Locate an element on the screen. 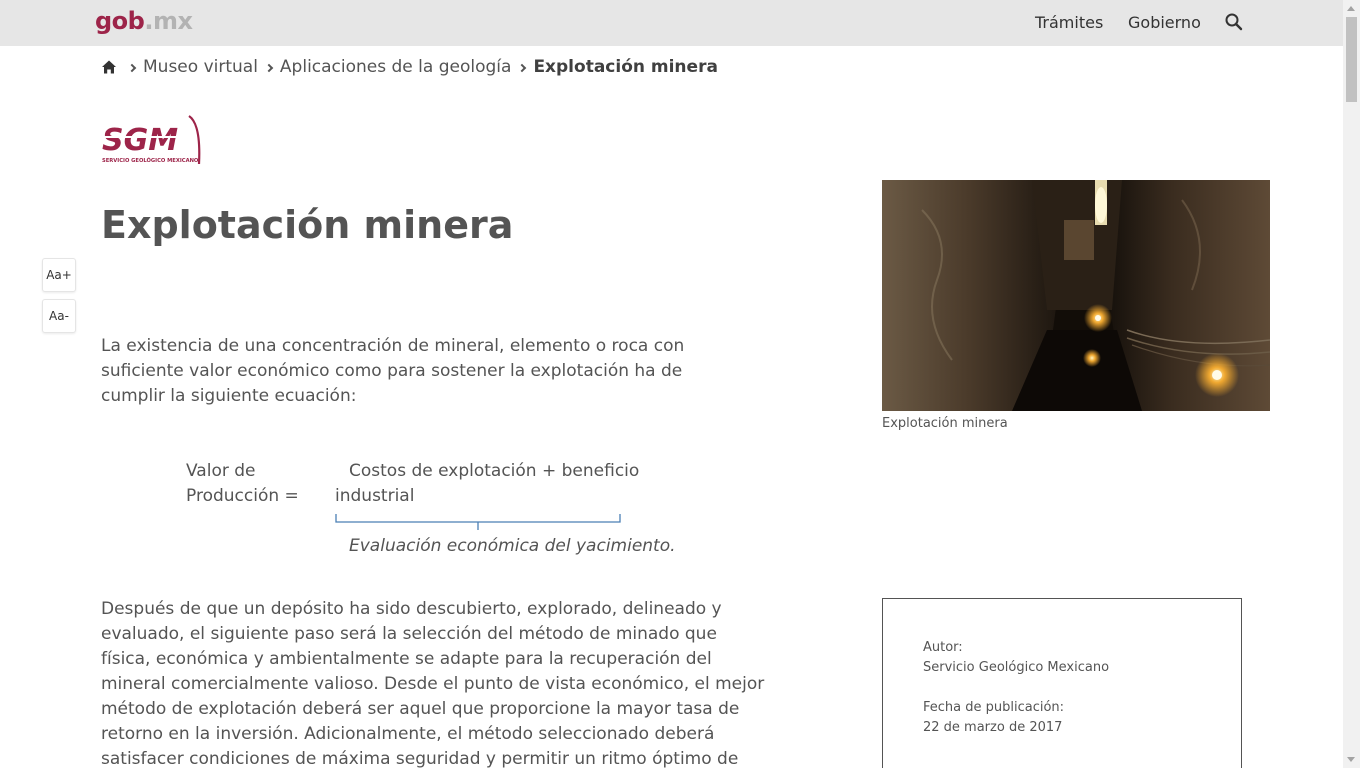  scroll-thumb is located at coordinates (1351, 59).